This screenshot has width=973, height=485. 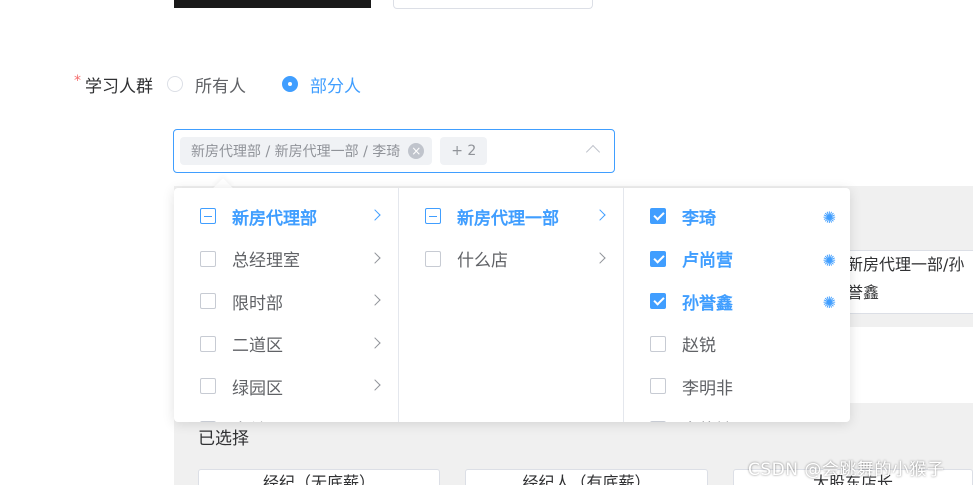 I want to click on cascader-option: 白艳敏, so click(x=737, y=415).